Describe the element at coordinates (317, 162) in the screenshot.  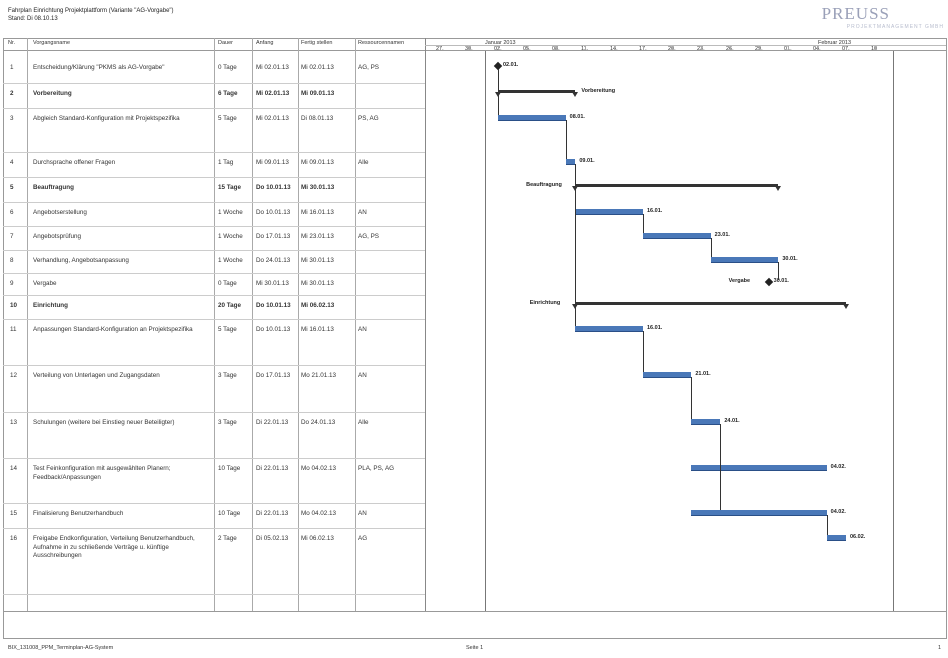
I see `cell-fertig: Mi 09.01.13` at that location.